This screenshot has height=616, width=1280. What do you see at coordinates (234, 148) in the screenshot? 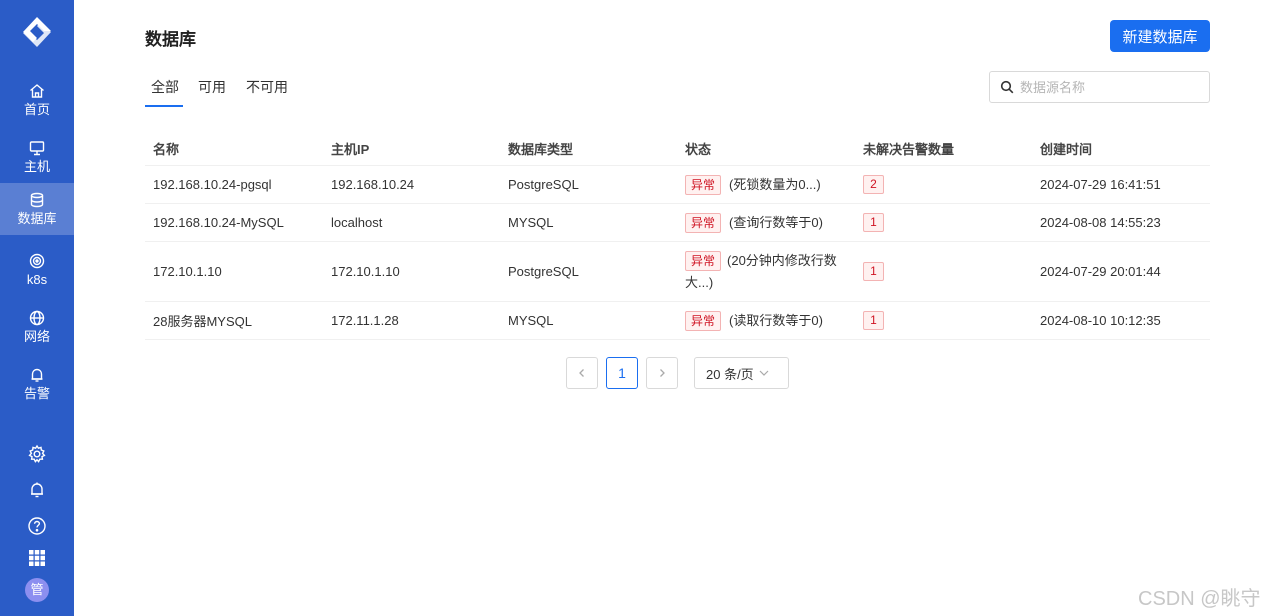
I see `column-header-name: 名称` at bounding box center [234, 148].